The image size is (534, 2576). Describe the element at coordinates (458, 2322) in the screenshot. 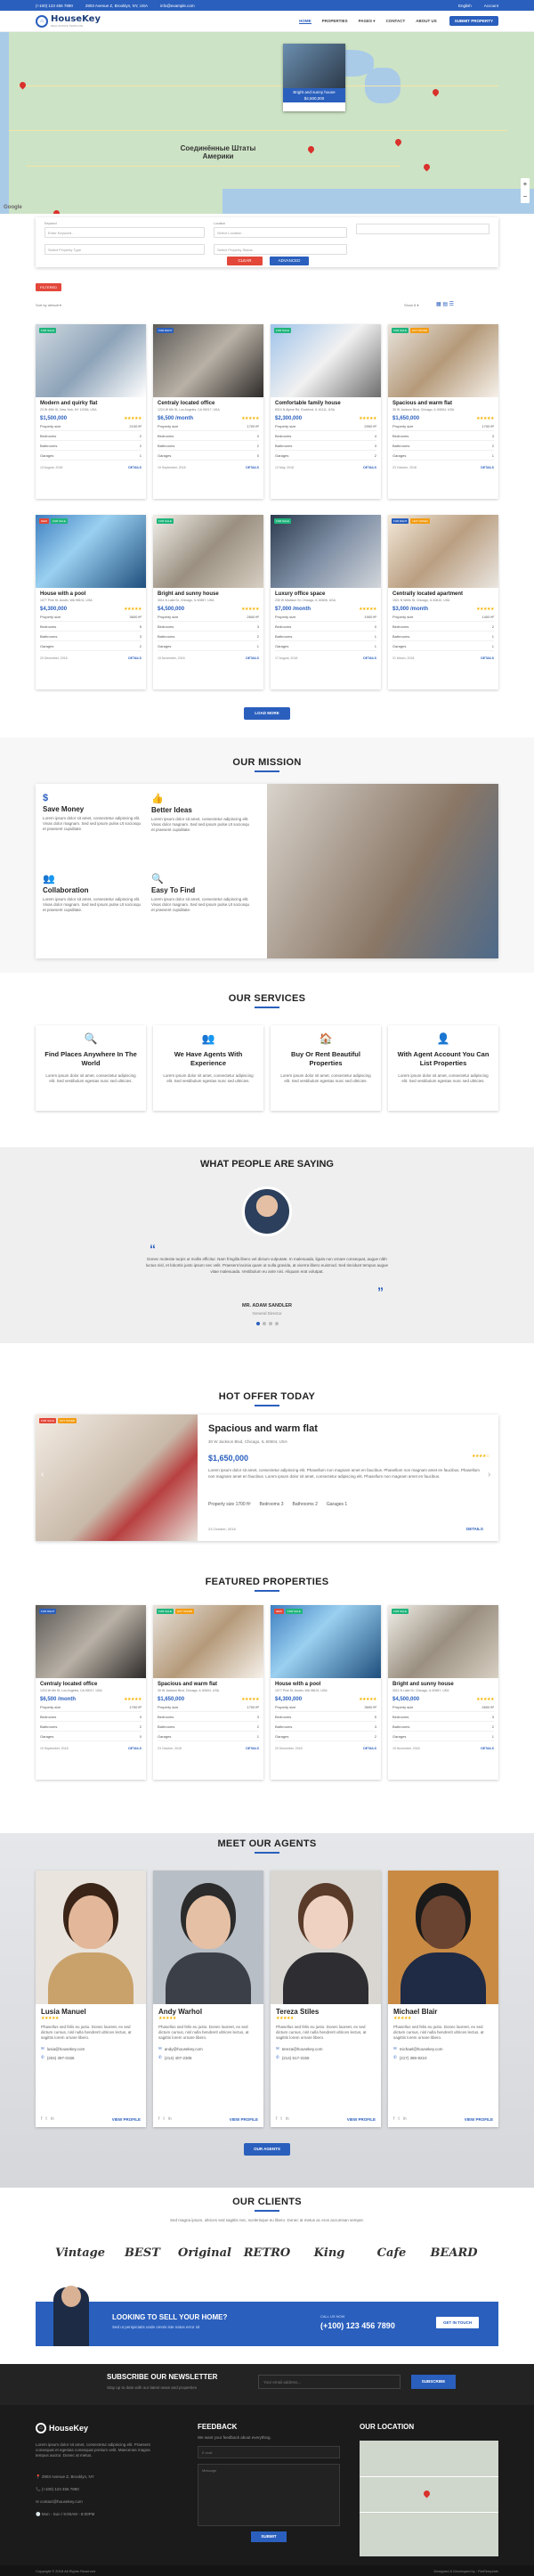

I see `get-in-touch-button: GET IN TOUCH` at that location.